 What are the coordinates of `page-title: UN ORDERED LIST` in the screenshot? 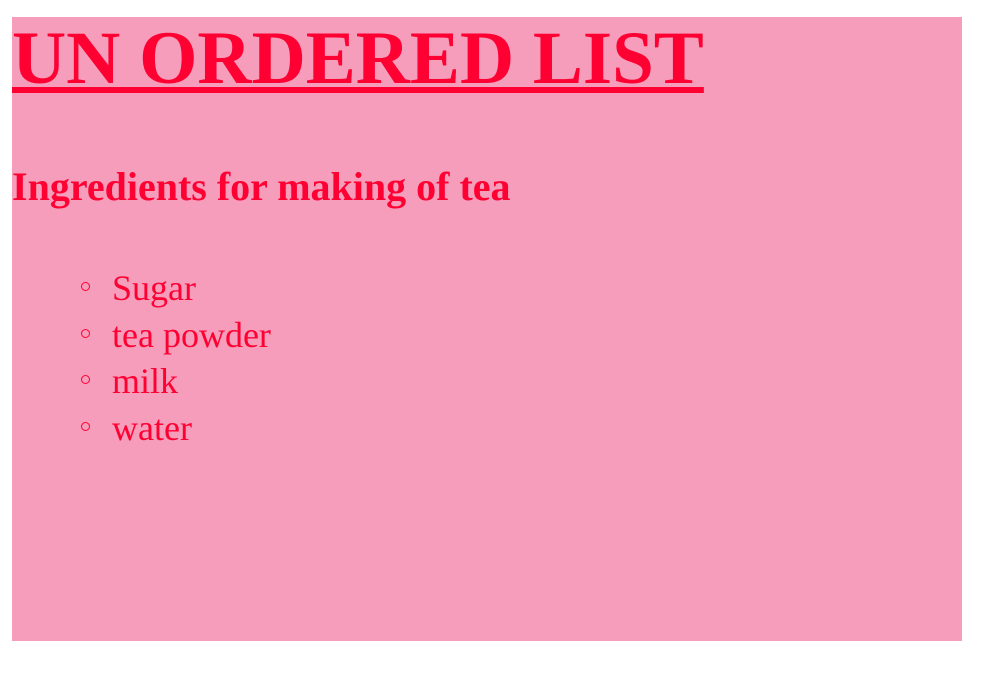 It's located at (358, 58).